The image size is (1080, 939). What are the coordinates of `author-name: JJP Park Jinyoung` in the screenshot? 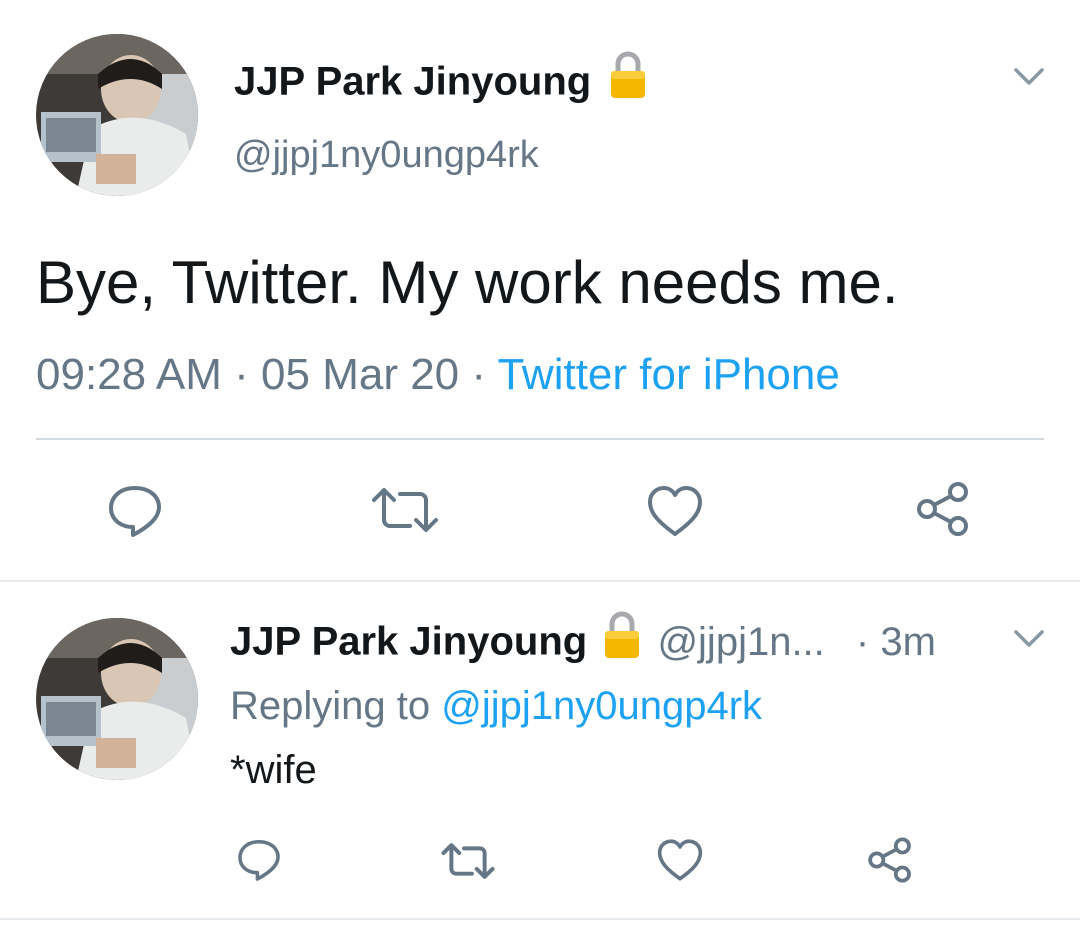 It's located at (441, 80).